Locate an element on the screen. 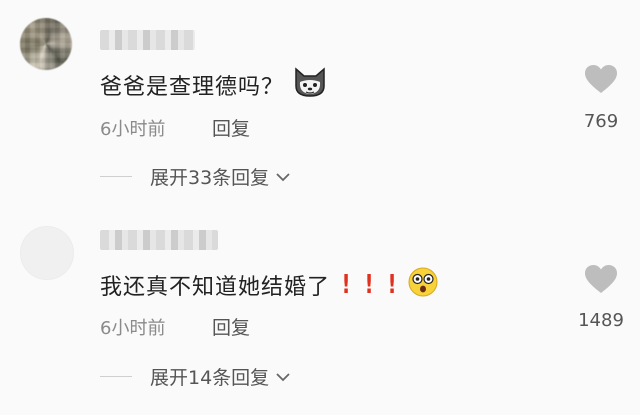 This screenshot has width=640, height=415. comment-text: 我还真不知道她结婚了 ! ! ! is located at coordinates (269, 285).